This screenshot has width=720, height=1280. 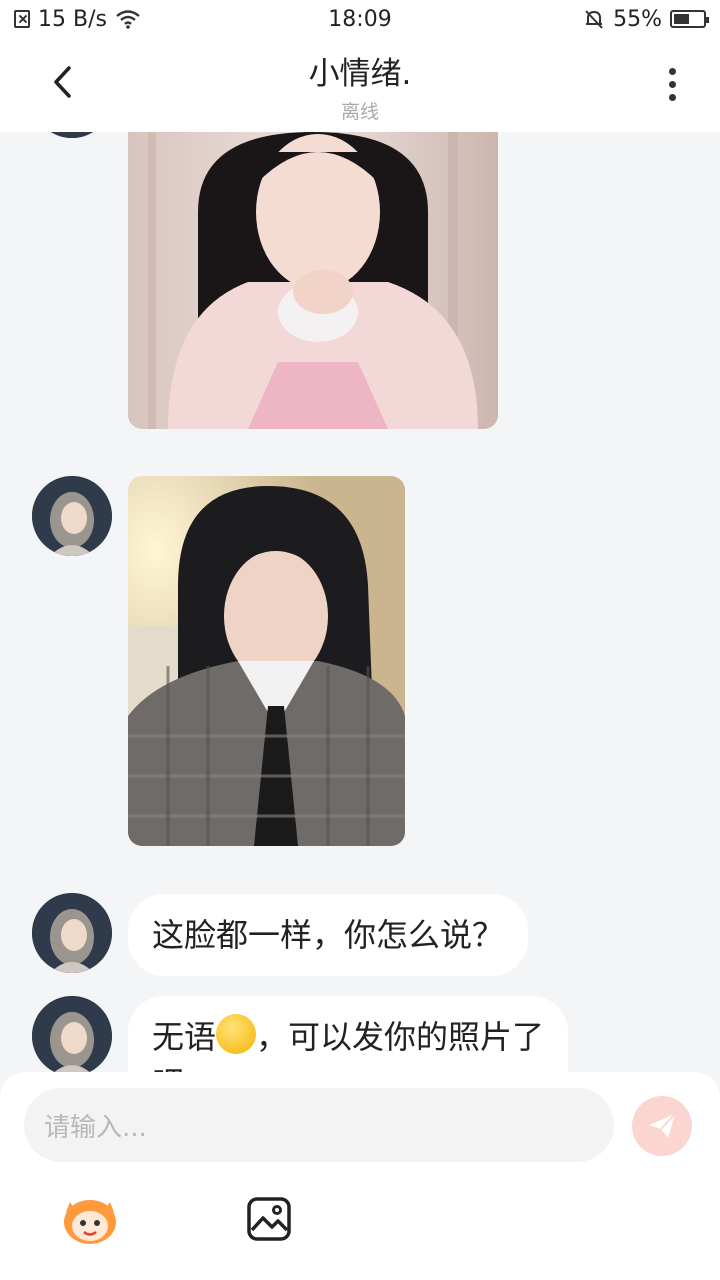 I want to click on send-icon, so click(x=662, y=1125).